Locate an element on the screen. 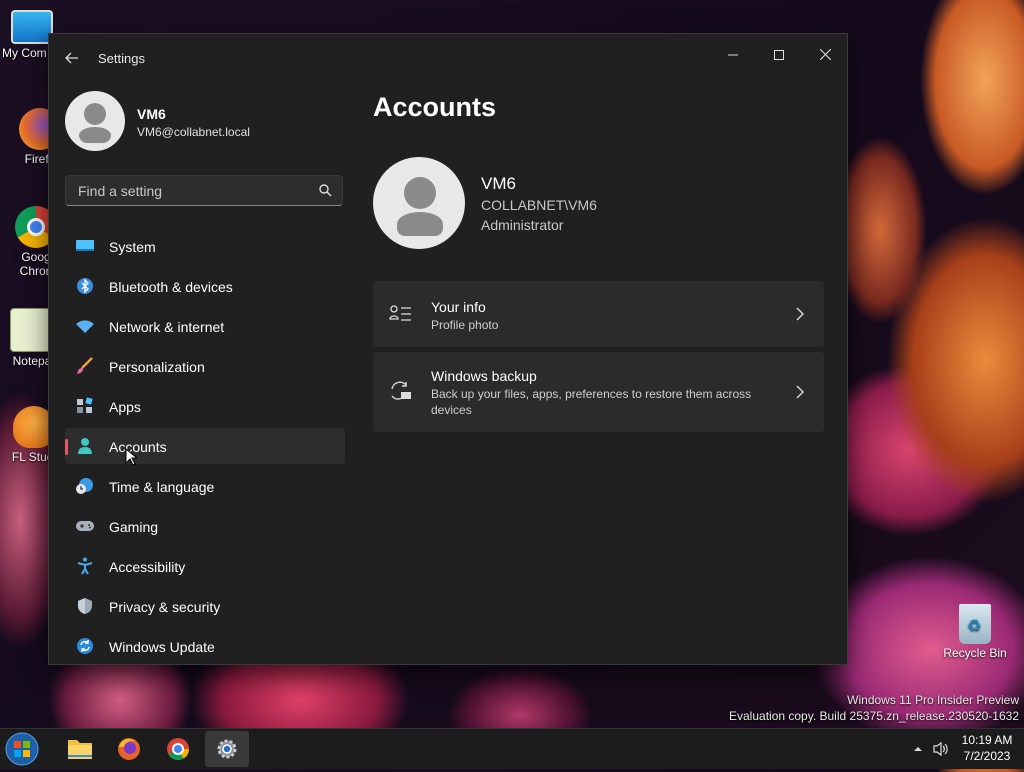  sidebar-item-label: Apps is located at coordinates (125, 407).